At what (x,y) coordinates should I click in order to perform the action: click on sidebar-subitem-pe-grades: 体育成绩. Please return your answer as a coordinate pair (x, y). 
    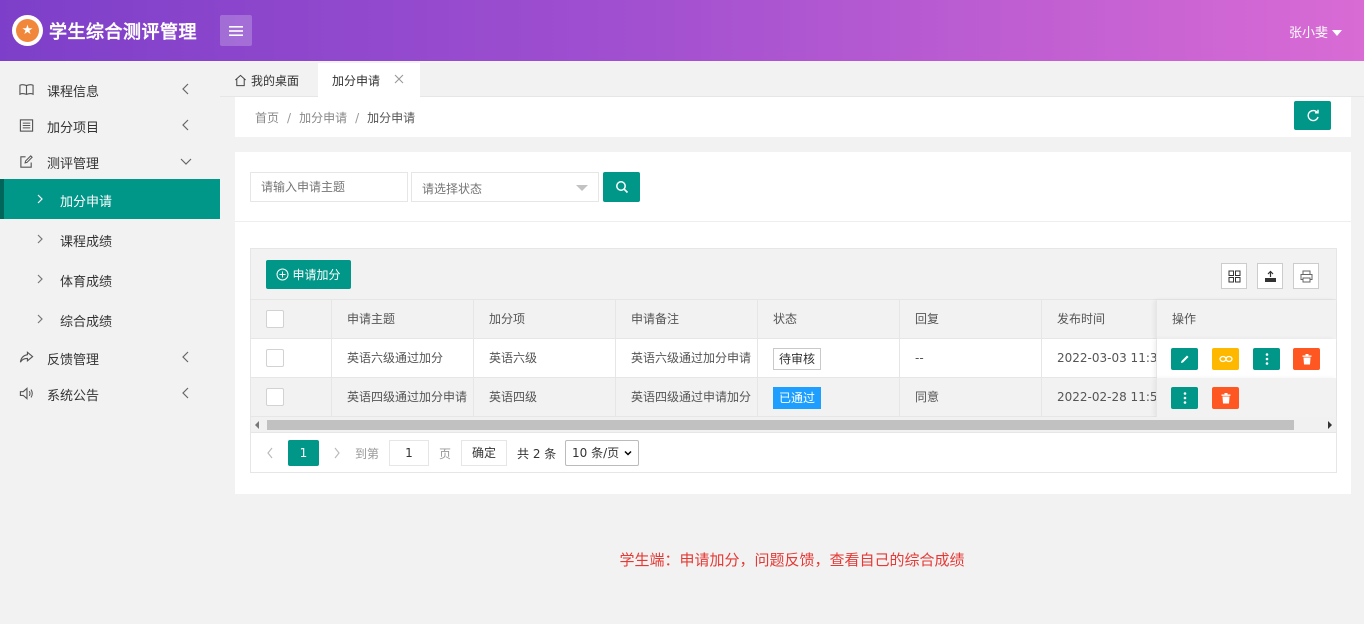
    Looking at the image, I should click on (110, 279).